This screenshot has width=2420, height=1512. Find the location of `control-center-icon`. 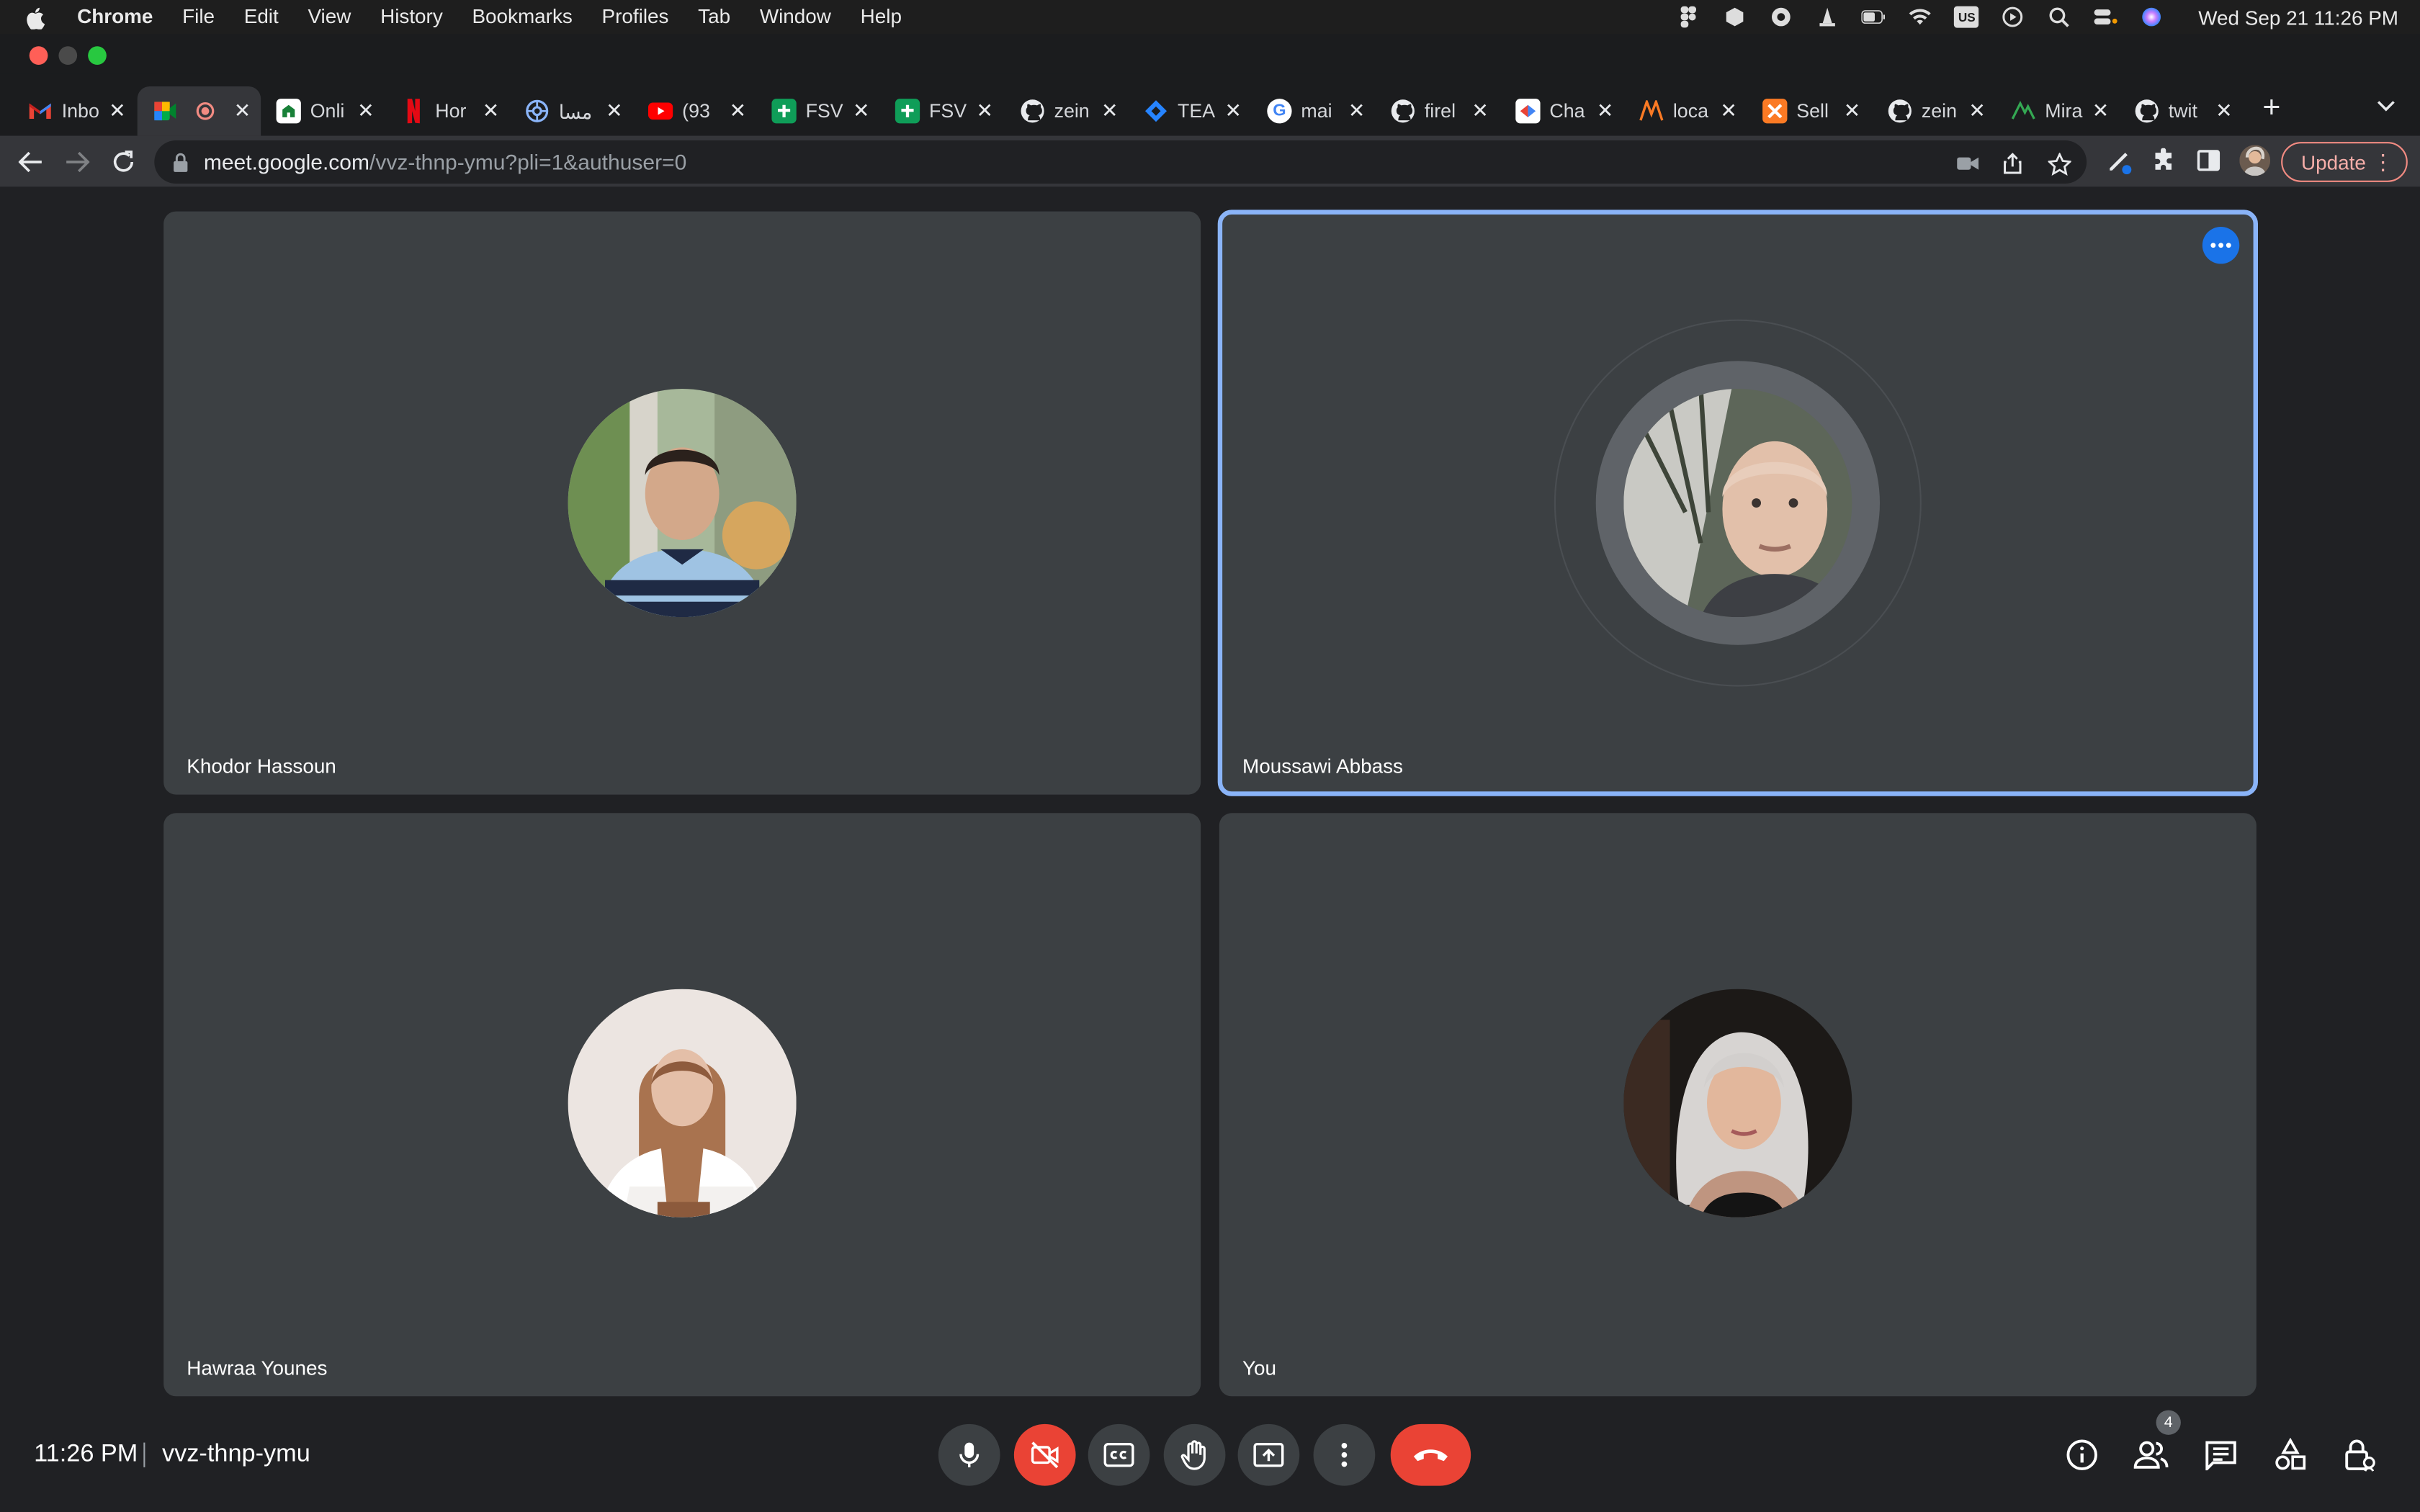

control-center-icon is located at coordinates (2106, 17).